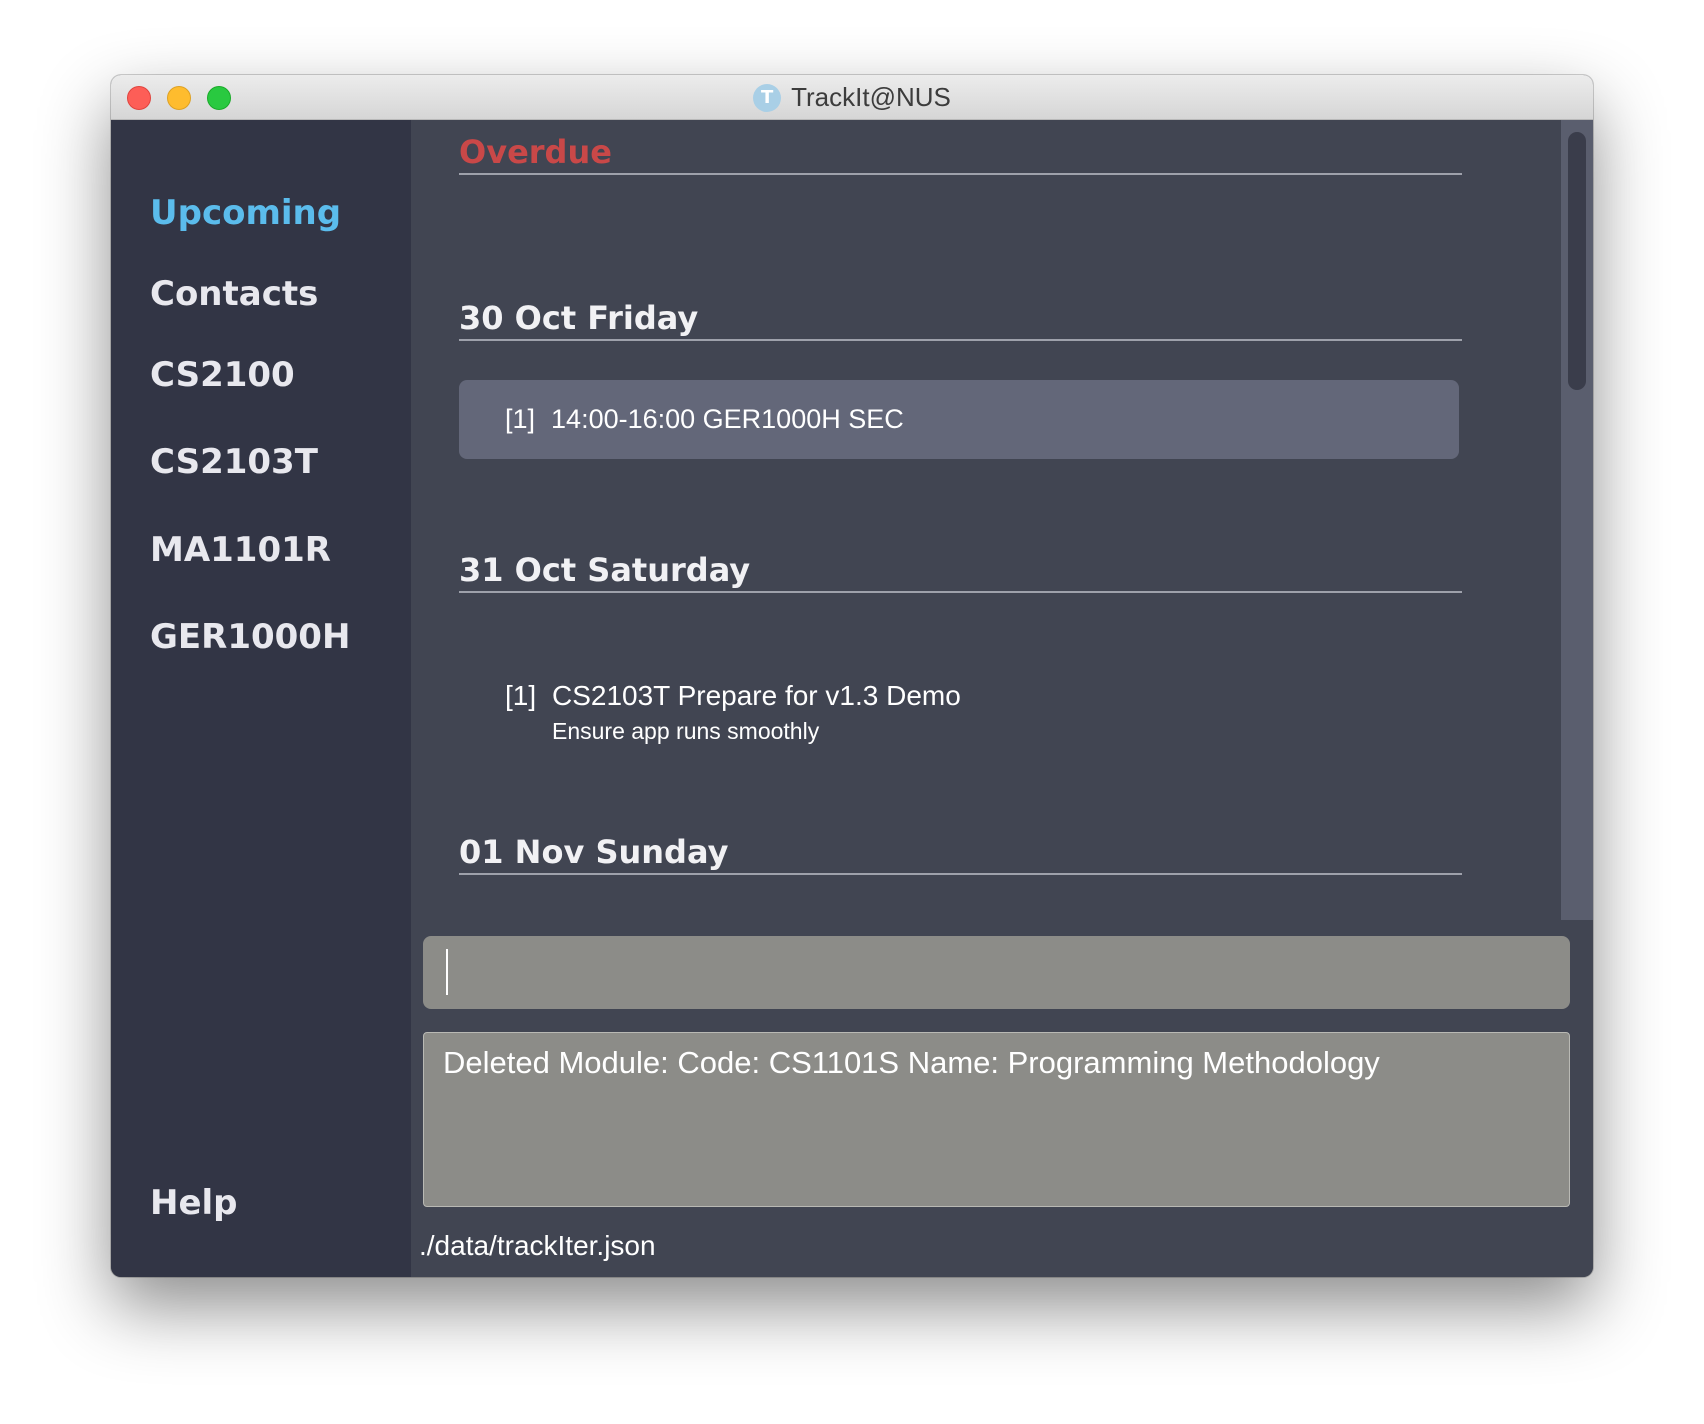  What do you see at coordinates (727, 419) in the screenshot?
I see `event-text: 14:00-16:00 GER1000H SEC` at bounding box center [727, 419].